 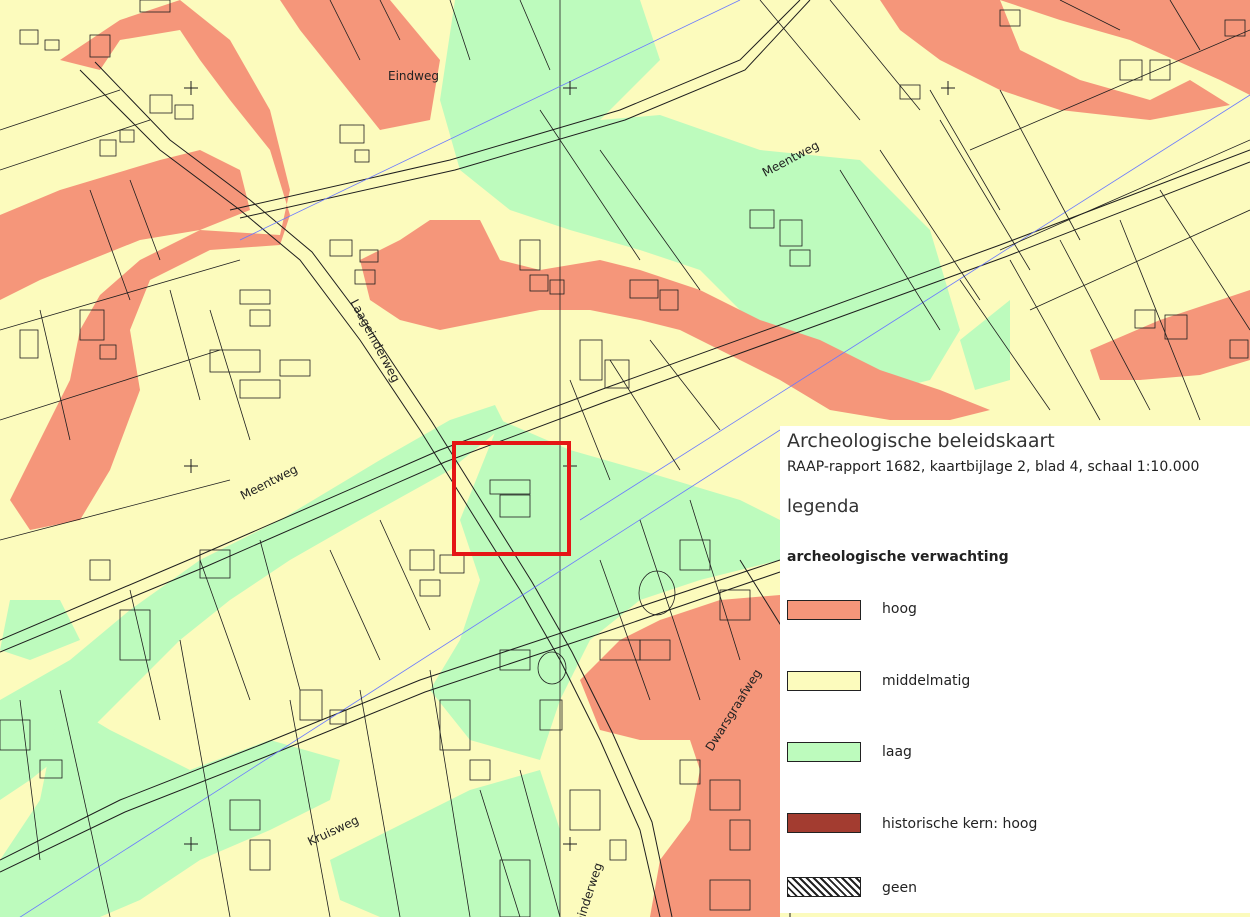 What do you see at coordinates (898, 557) in the screenshot?
I see `legend-section-title: archeologische verwachting` at bounding box center [898, 557].